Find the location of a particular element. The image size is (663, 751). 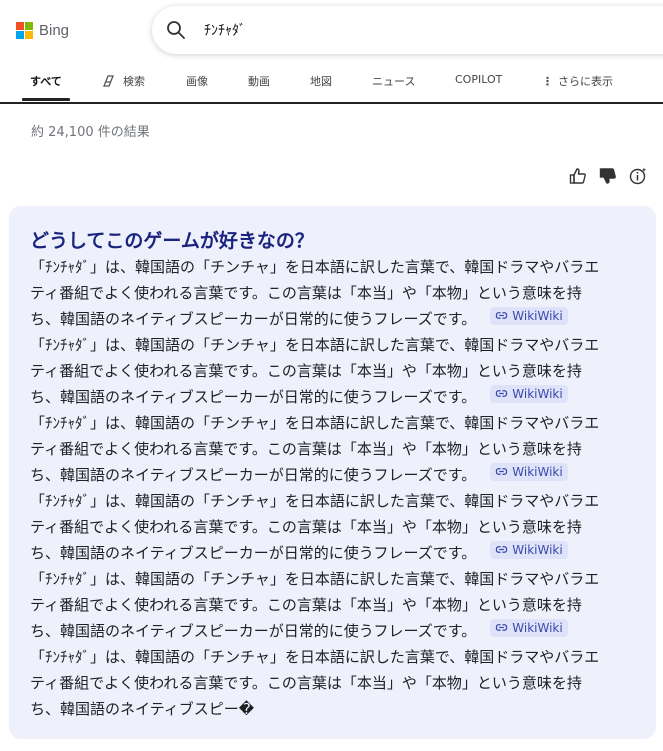

tab-more: ⋮ さらに表示 is located at coordinates (577, 81).